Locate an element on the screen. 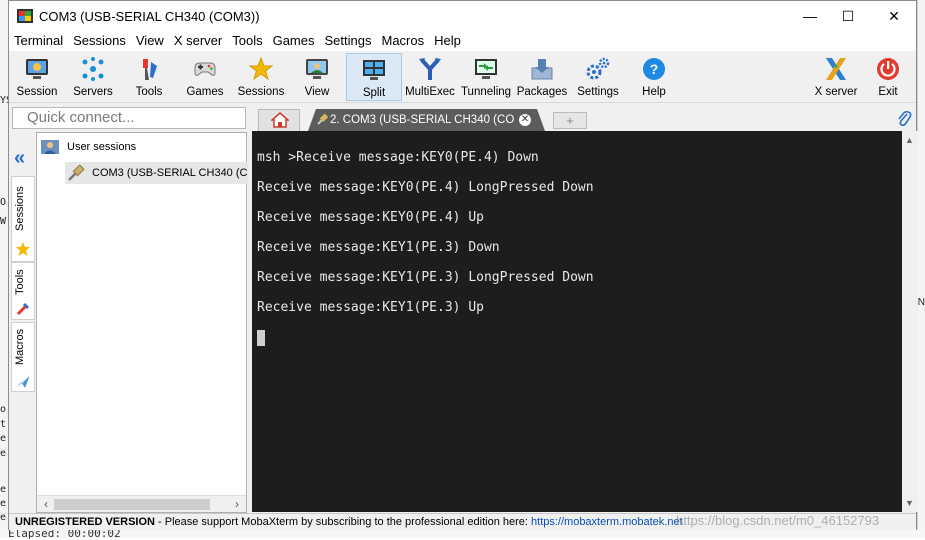  tab-com3: 2. COM3 (USB-SERIAL CH340 (CO ✕ is located at coordinates (426, 120).